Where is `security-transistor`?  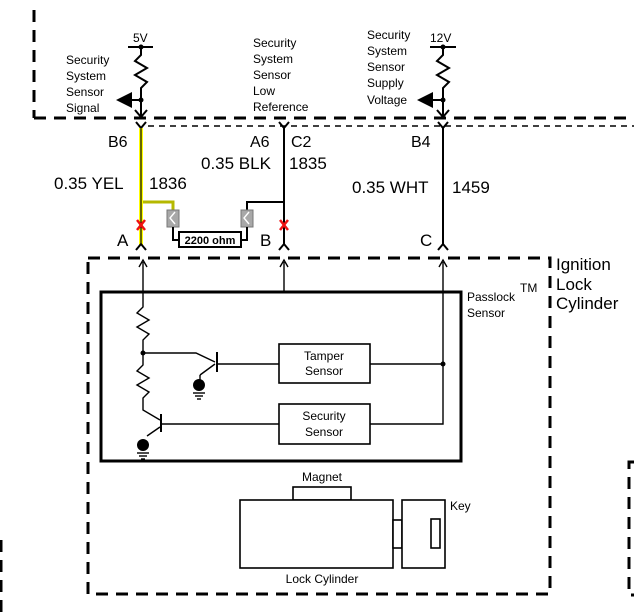
security-transistor is located at coordinates (208, 437).